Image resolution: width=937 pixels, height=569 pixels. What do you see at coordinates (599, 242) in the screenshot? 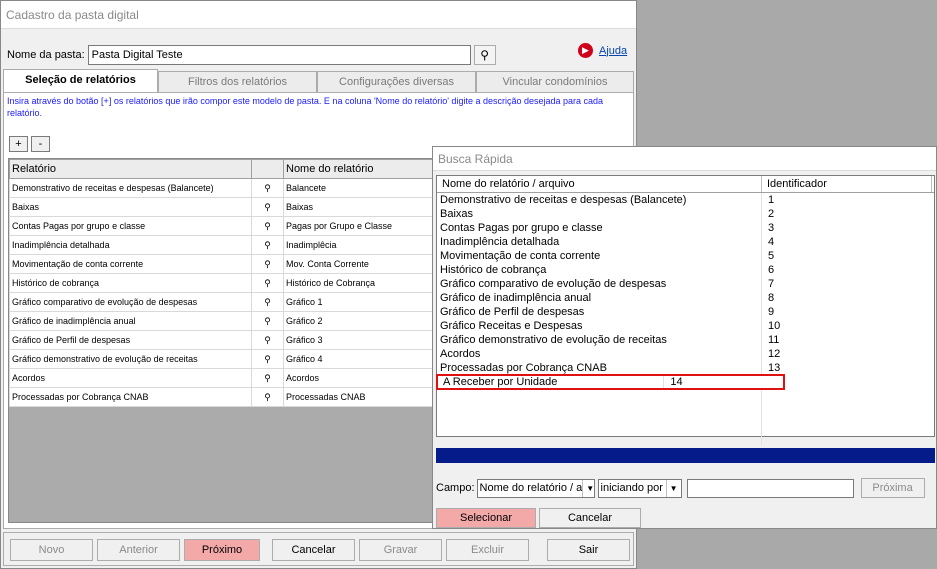
I see `list-item-name: Inadimplência detalhada` at bounding box center [599, 242].